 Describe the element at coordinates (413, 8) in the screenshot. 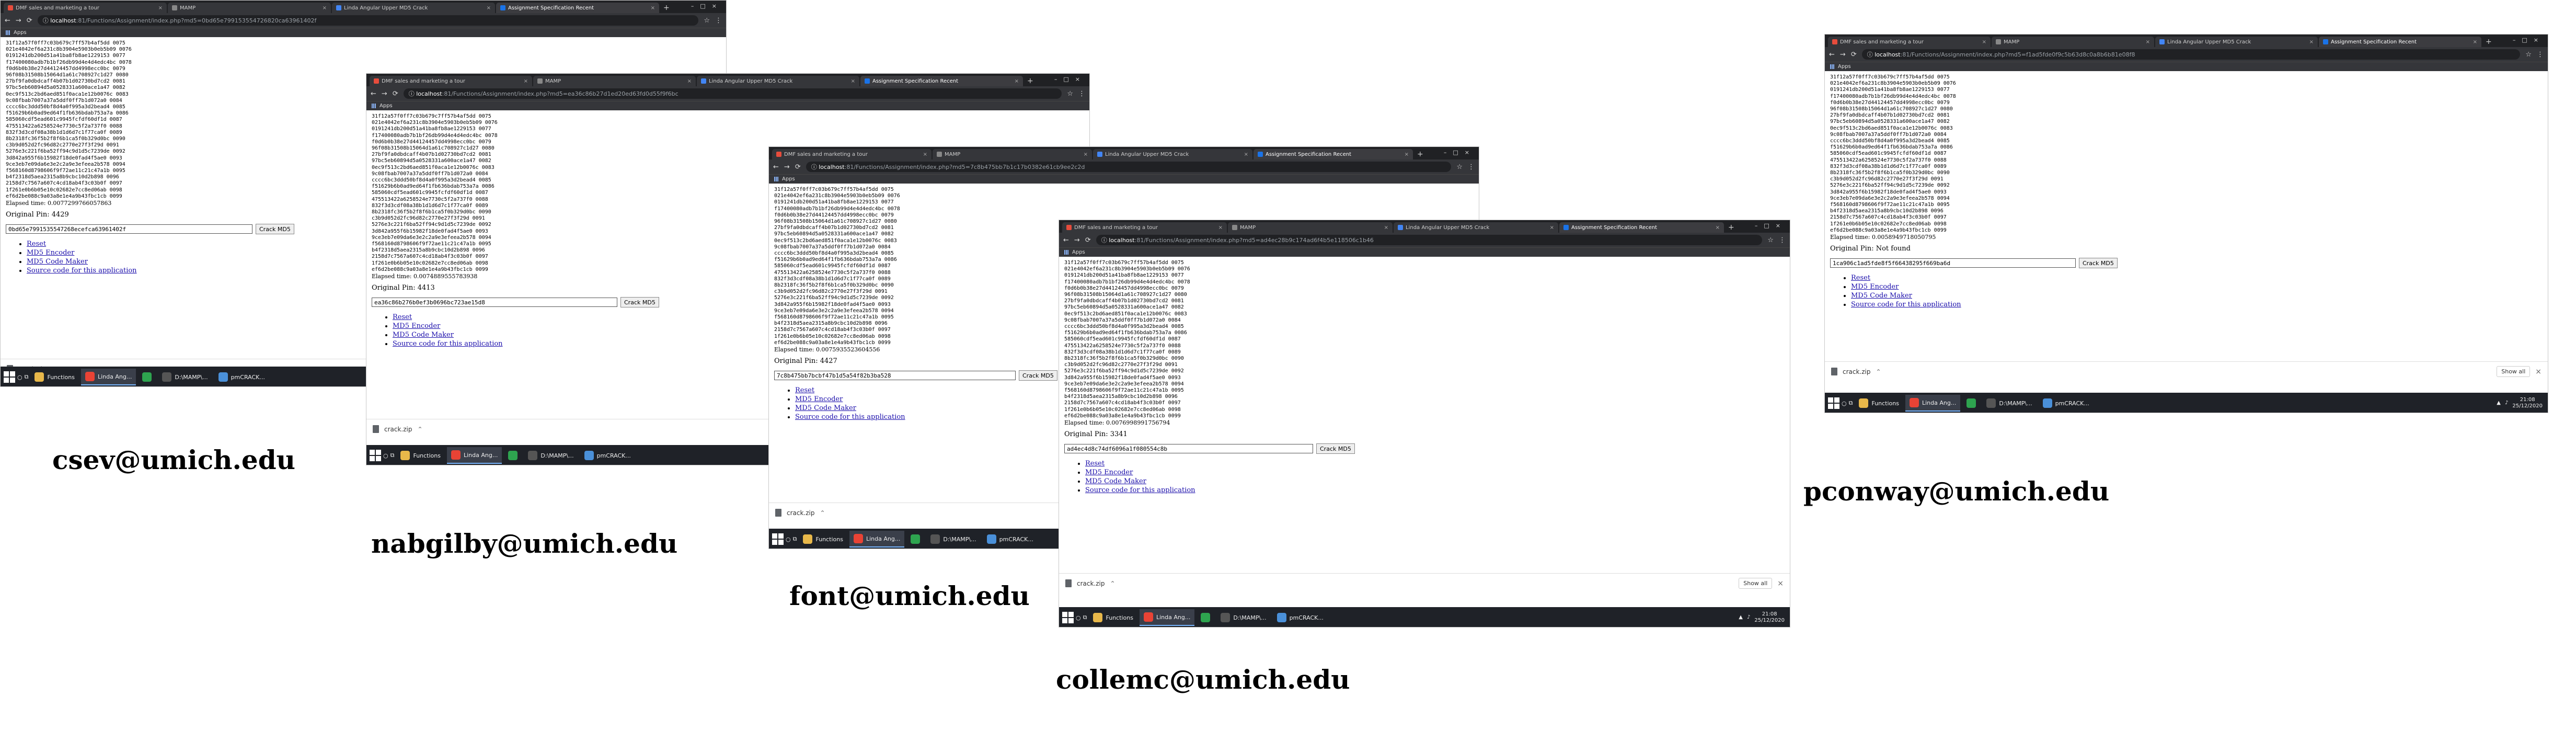

I see `browser-tab: Linda Angular Upper MD5 Crack ×` at that location.